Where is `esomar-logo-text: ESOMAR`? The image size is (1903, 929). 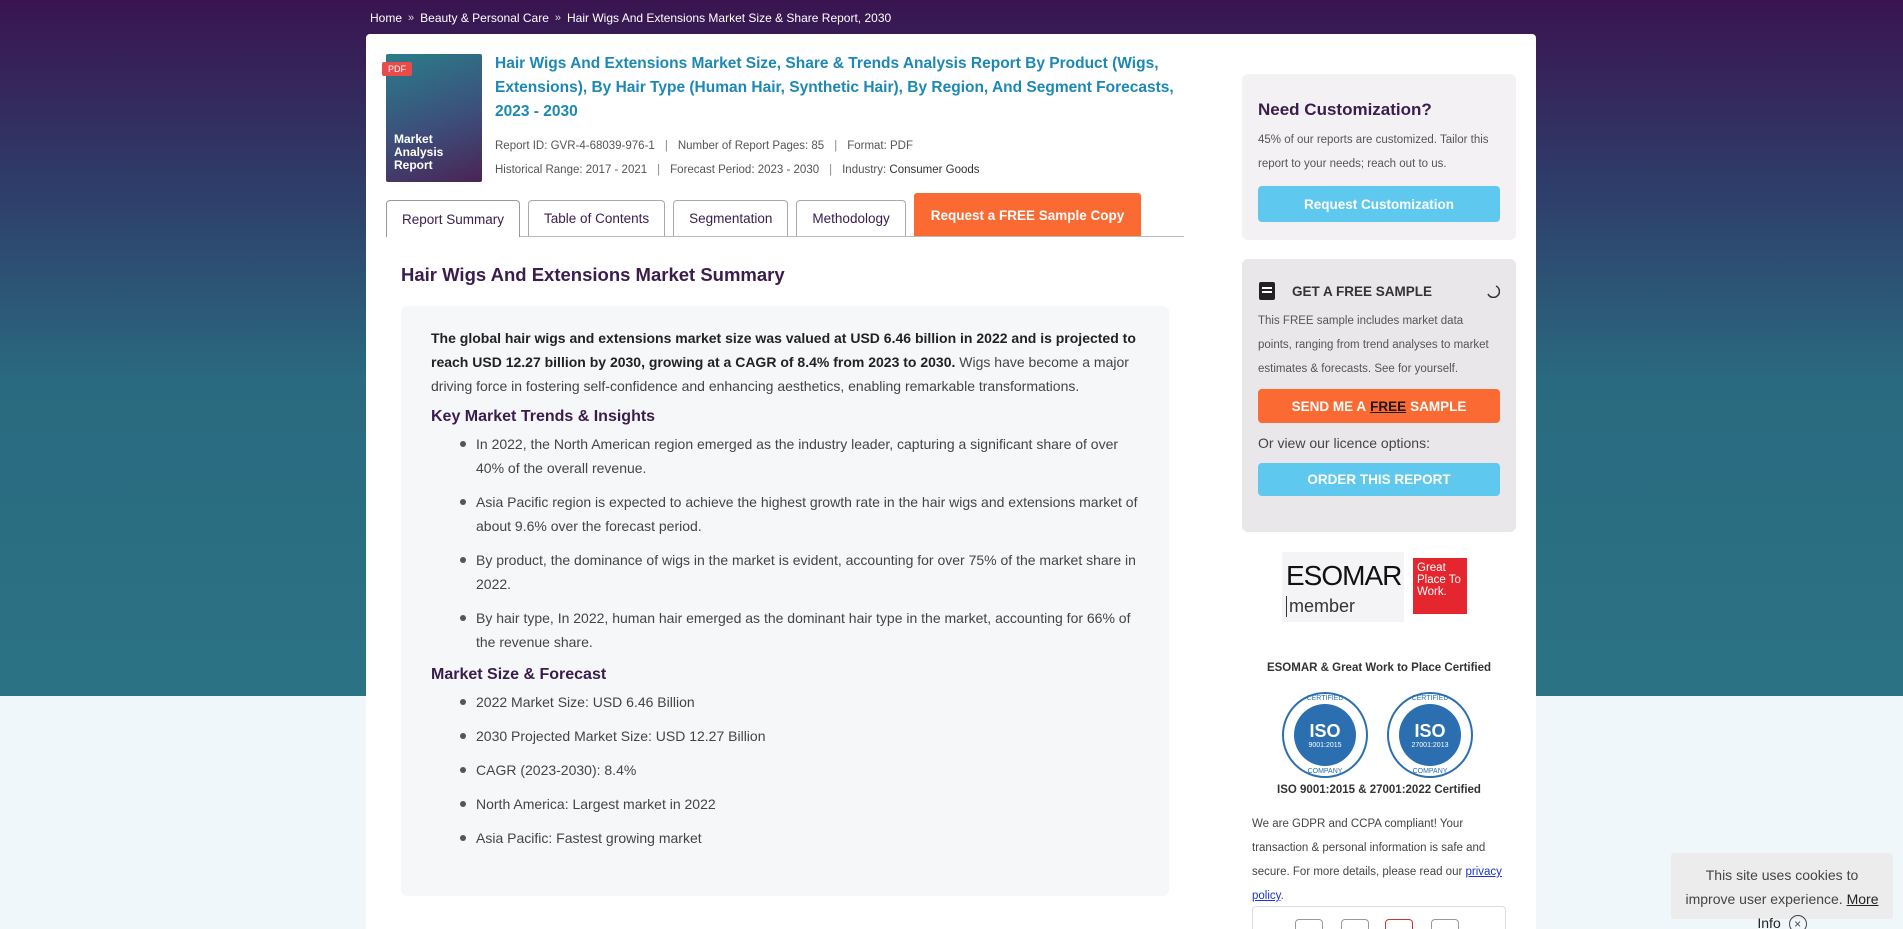 esomar-logo-text: ESOMAR is located at coordinates (1344, 575).